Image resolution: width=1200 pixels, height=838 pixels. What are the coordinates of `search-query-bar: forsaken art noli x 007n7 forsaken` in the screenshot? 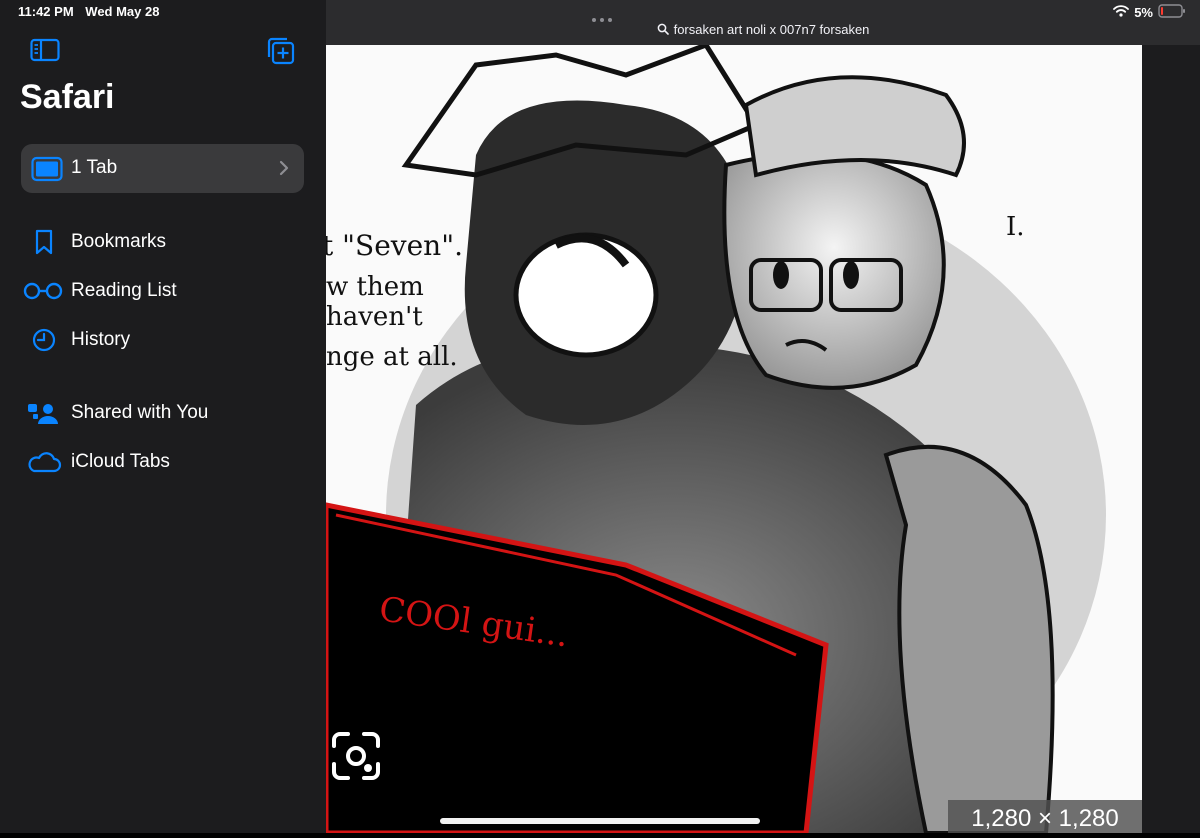 It's located at (763, 29).